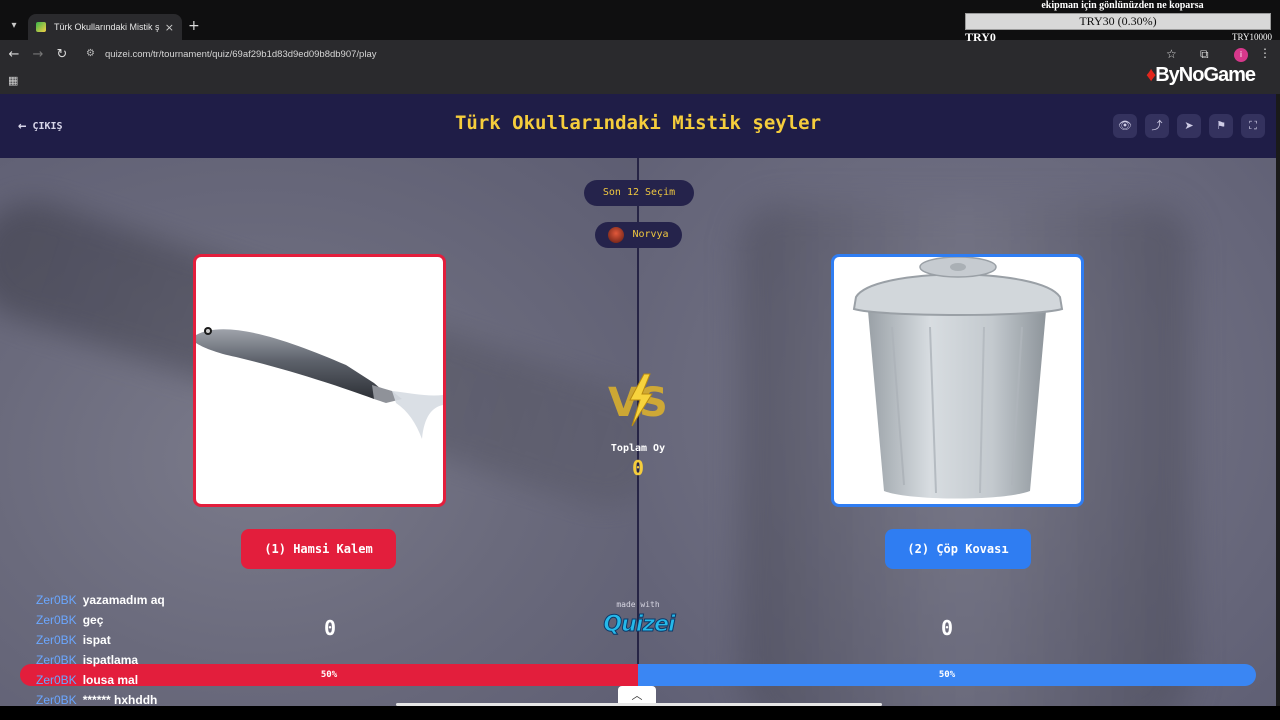 The image size is (1280, 720). What do you see at coordinates (1278, 400) in the screenshot?
I see `page-scrollbar` at bounding box center [1278, 400].